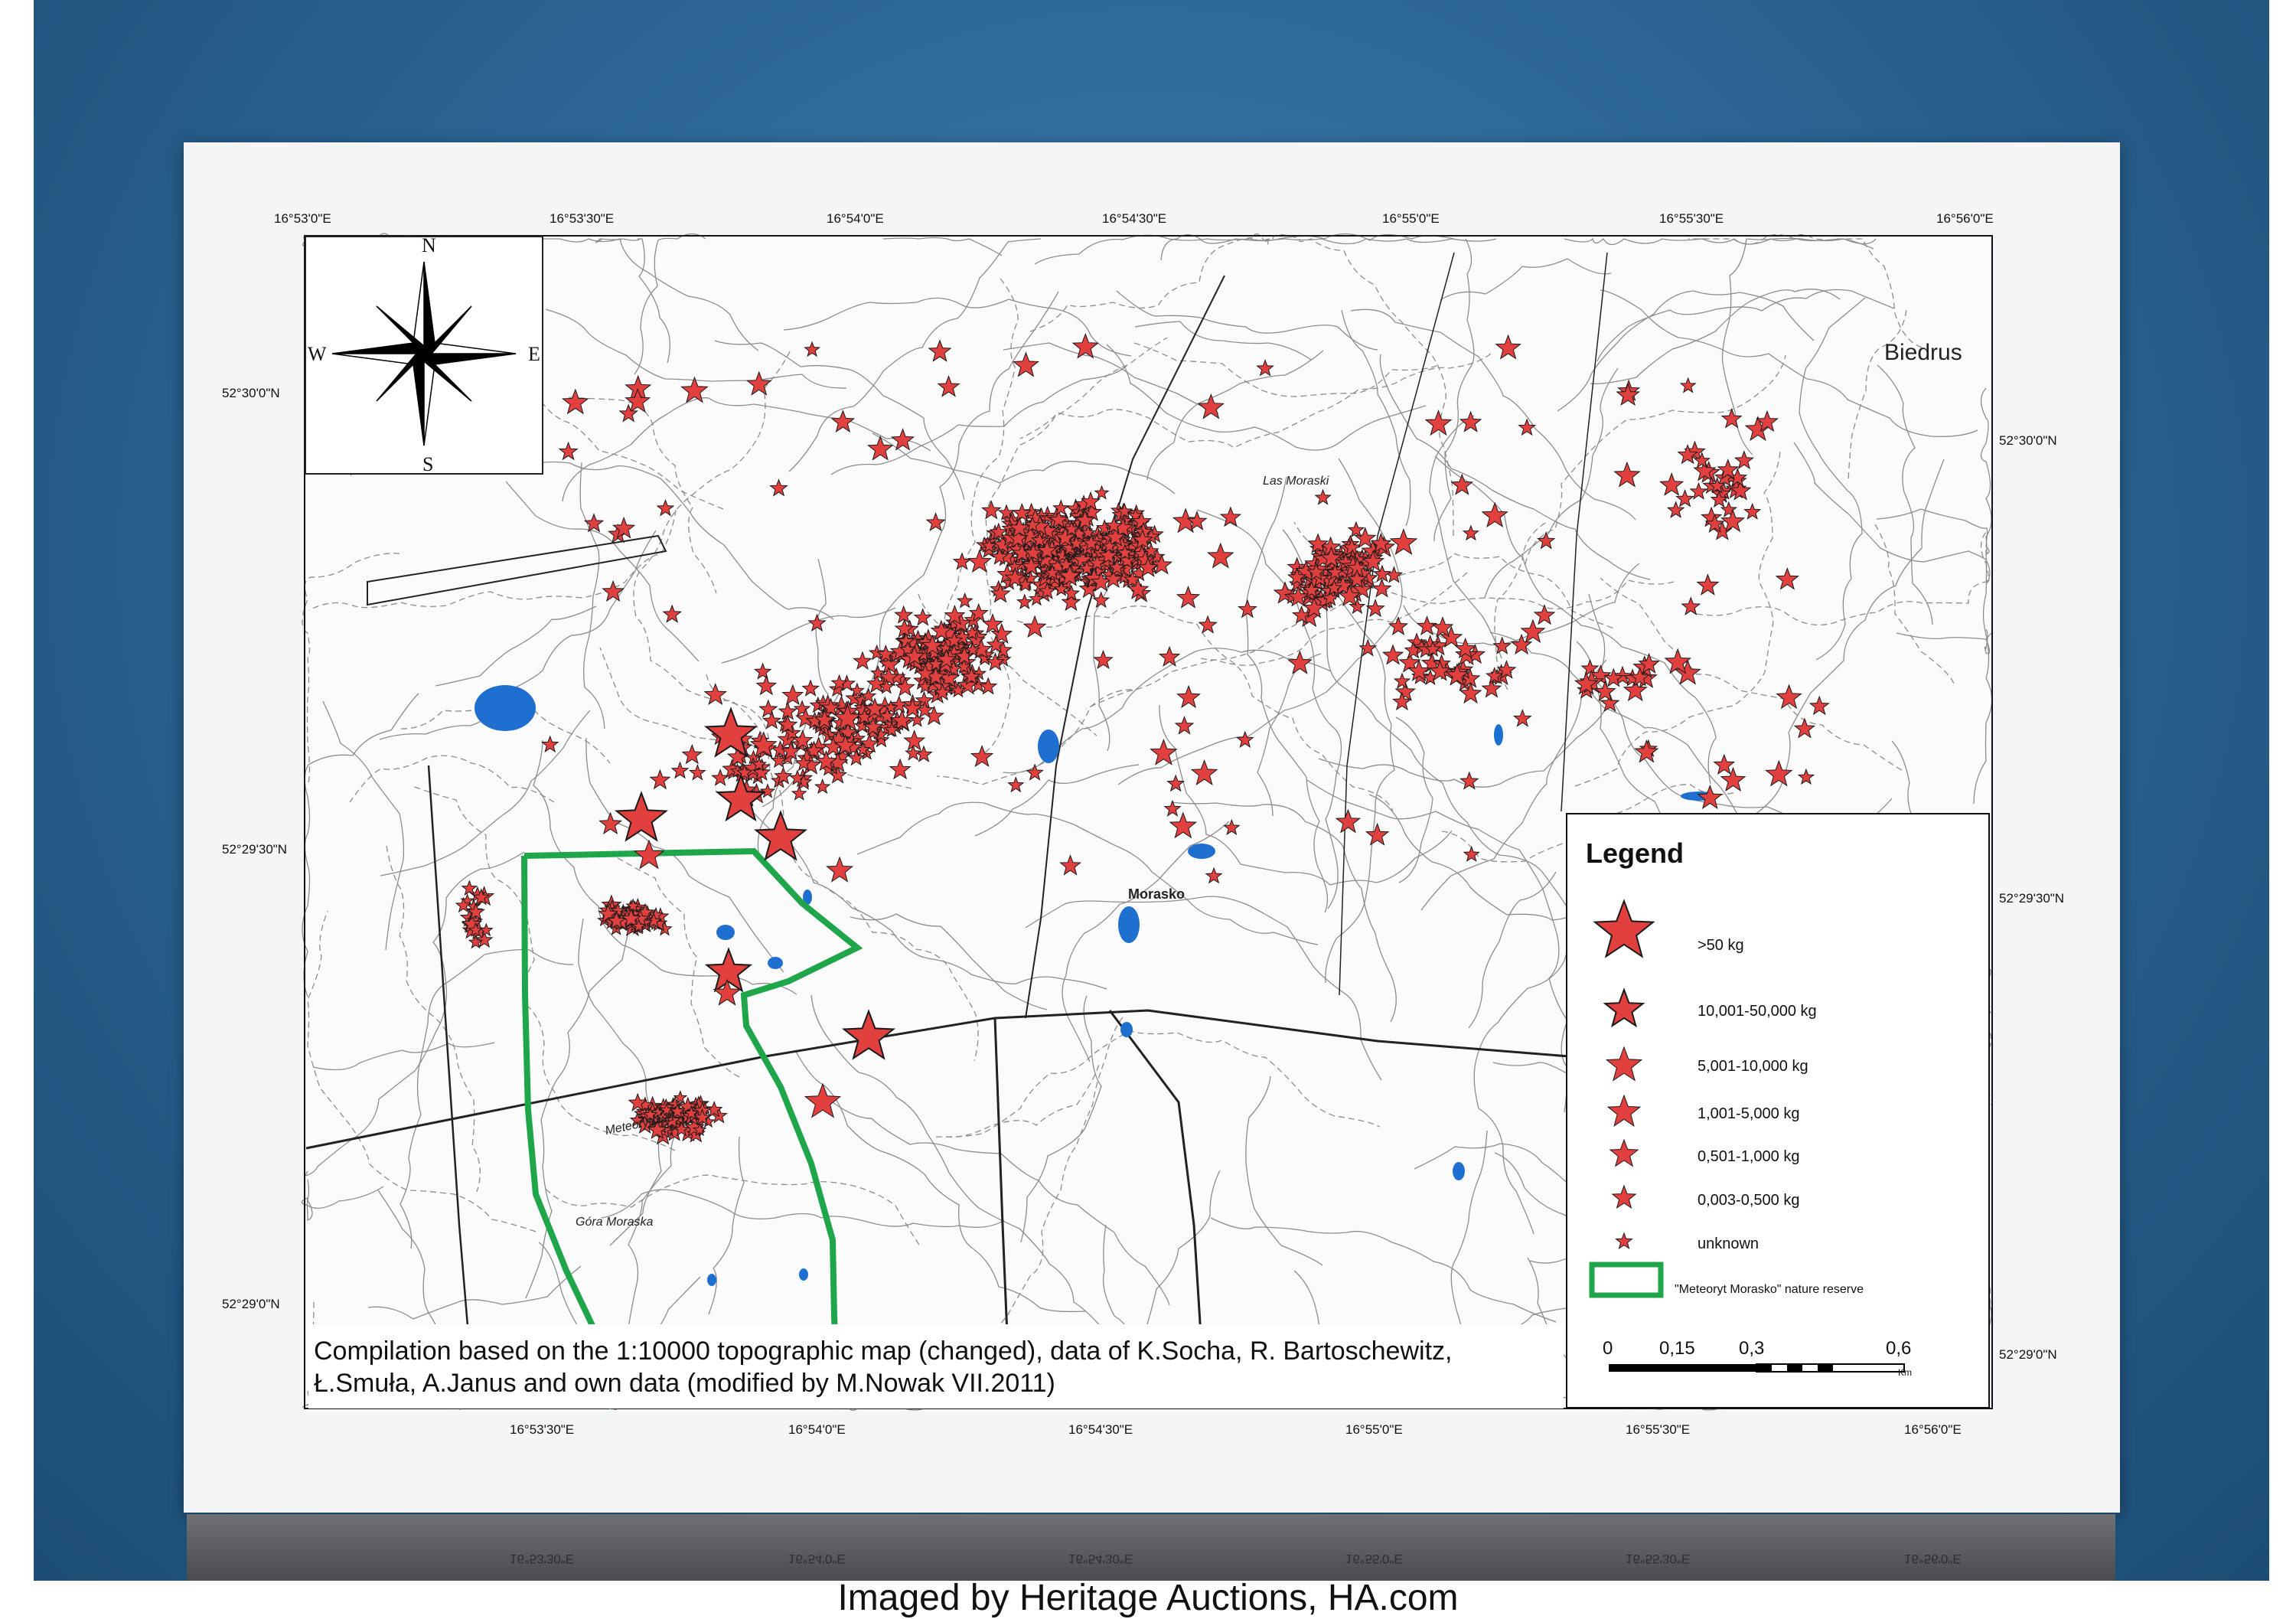 The height and width of the screenshot is (1619, 2296). What do you see at coordinates (1721, 945) in the screenshot?
I see `legend-label: >50 kg` at bounding box center [1721, 945].